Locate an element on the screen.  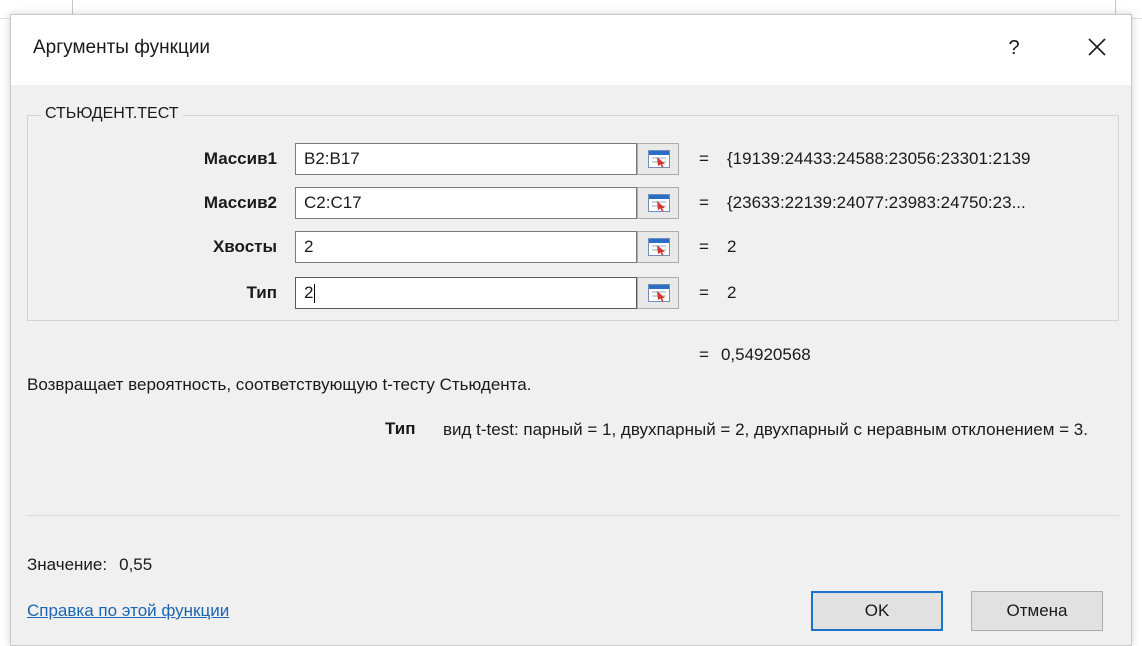
arg-result-tails: 2 is located at coordinates (732, 246).